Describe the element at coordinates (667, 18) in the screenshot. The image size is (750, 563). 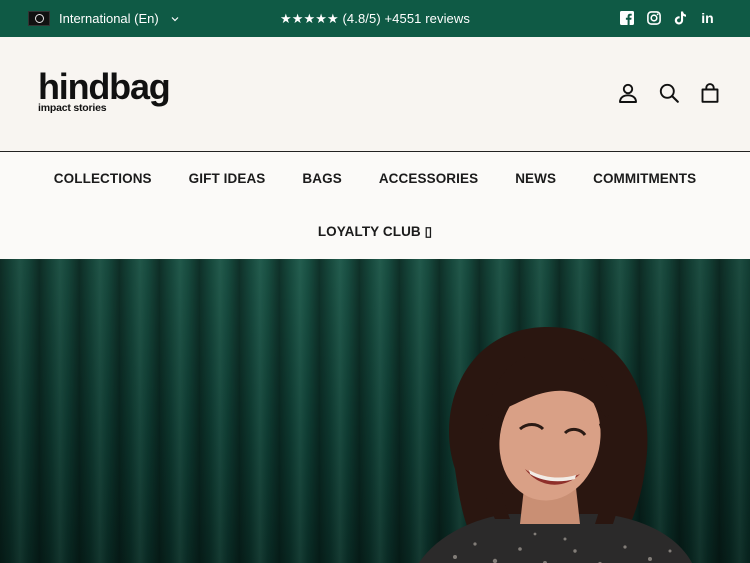
I see `social-links: in` at that location.